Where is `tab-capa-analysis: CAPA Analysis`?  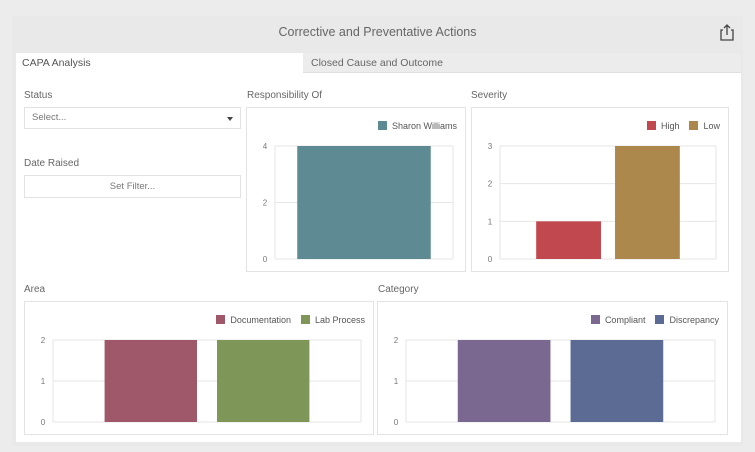 tab-capa-analysis: CAPA Analysis is located at coordinates (159, 63).